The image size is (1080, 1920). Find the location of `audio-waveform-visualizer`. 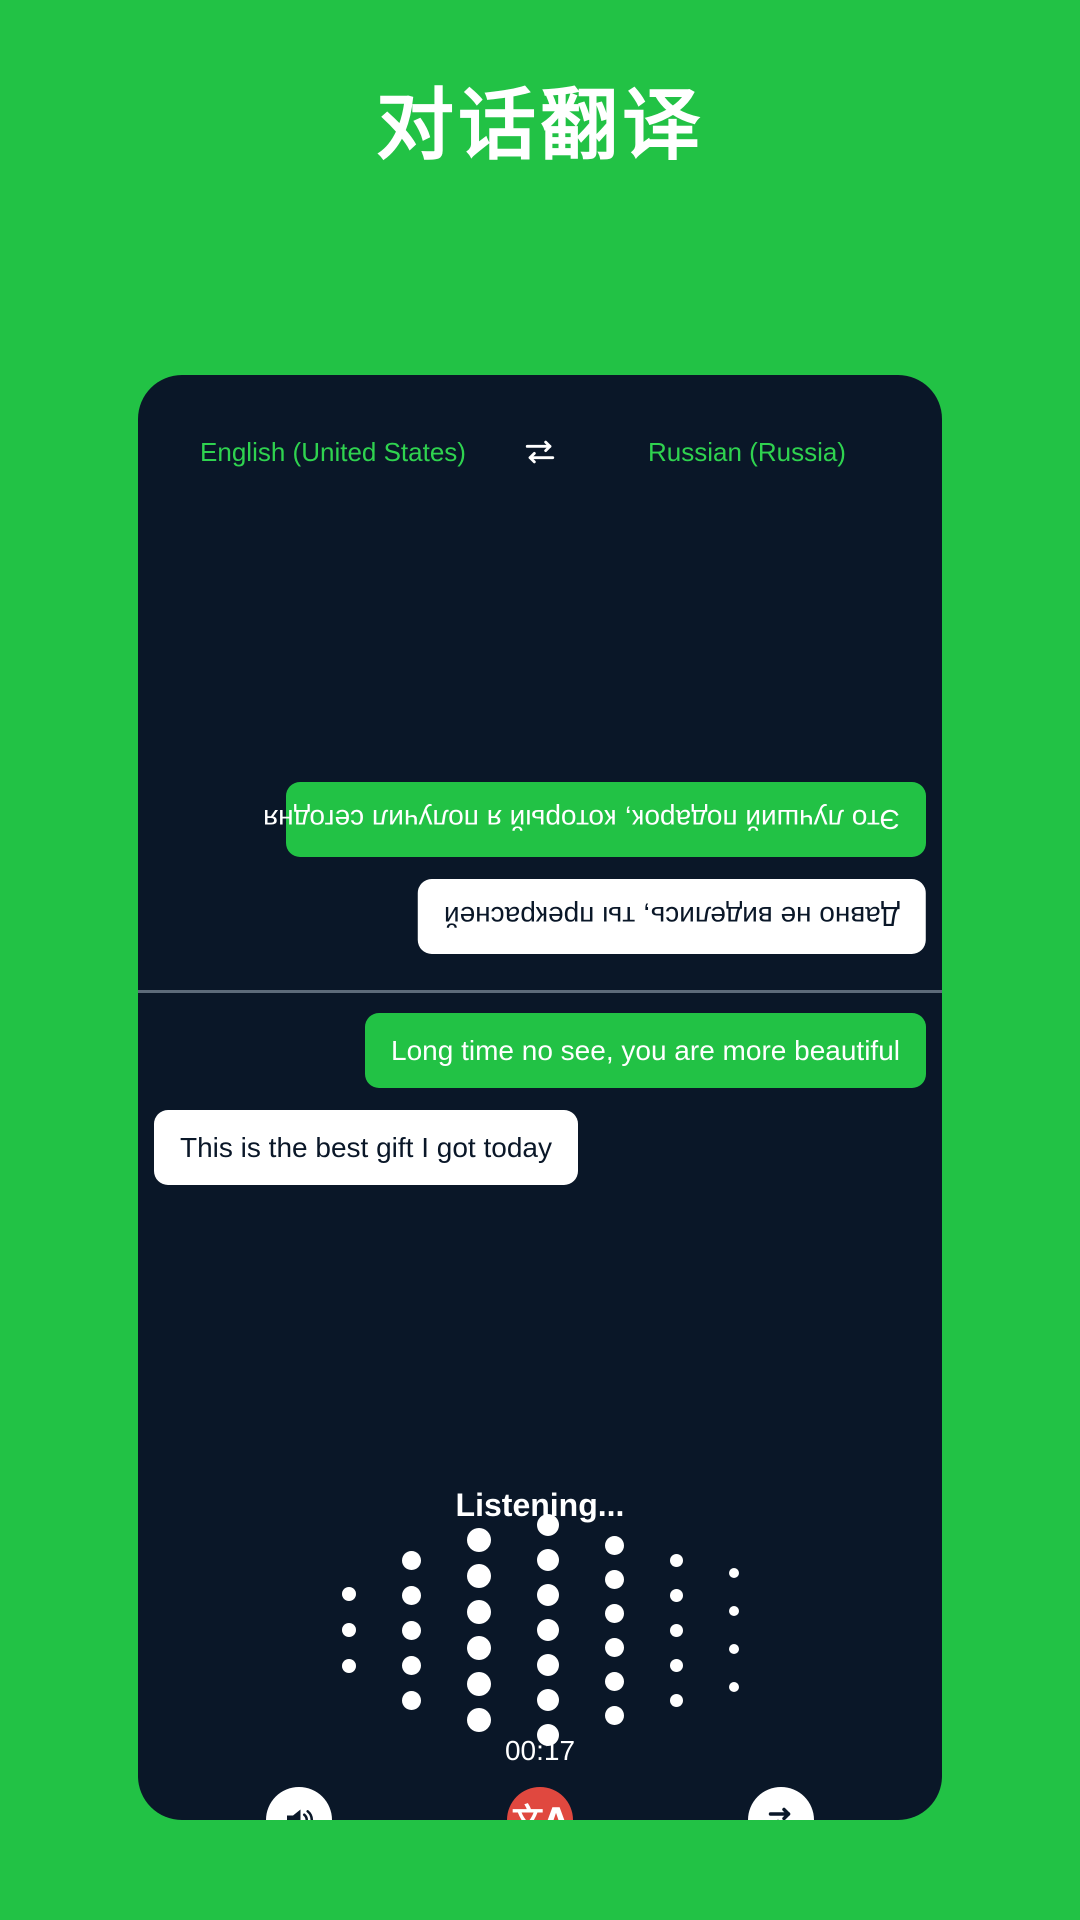

audio-waveform-visualizer is located at coordinates (540, 1630).